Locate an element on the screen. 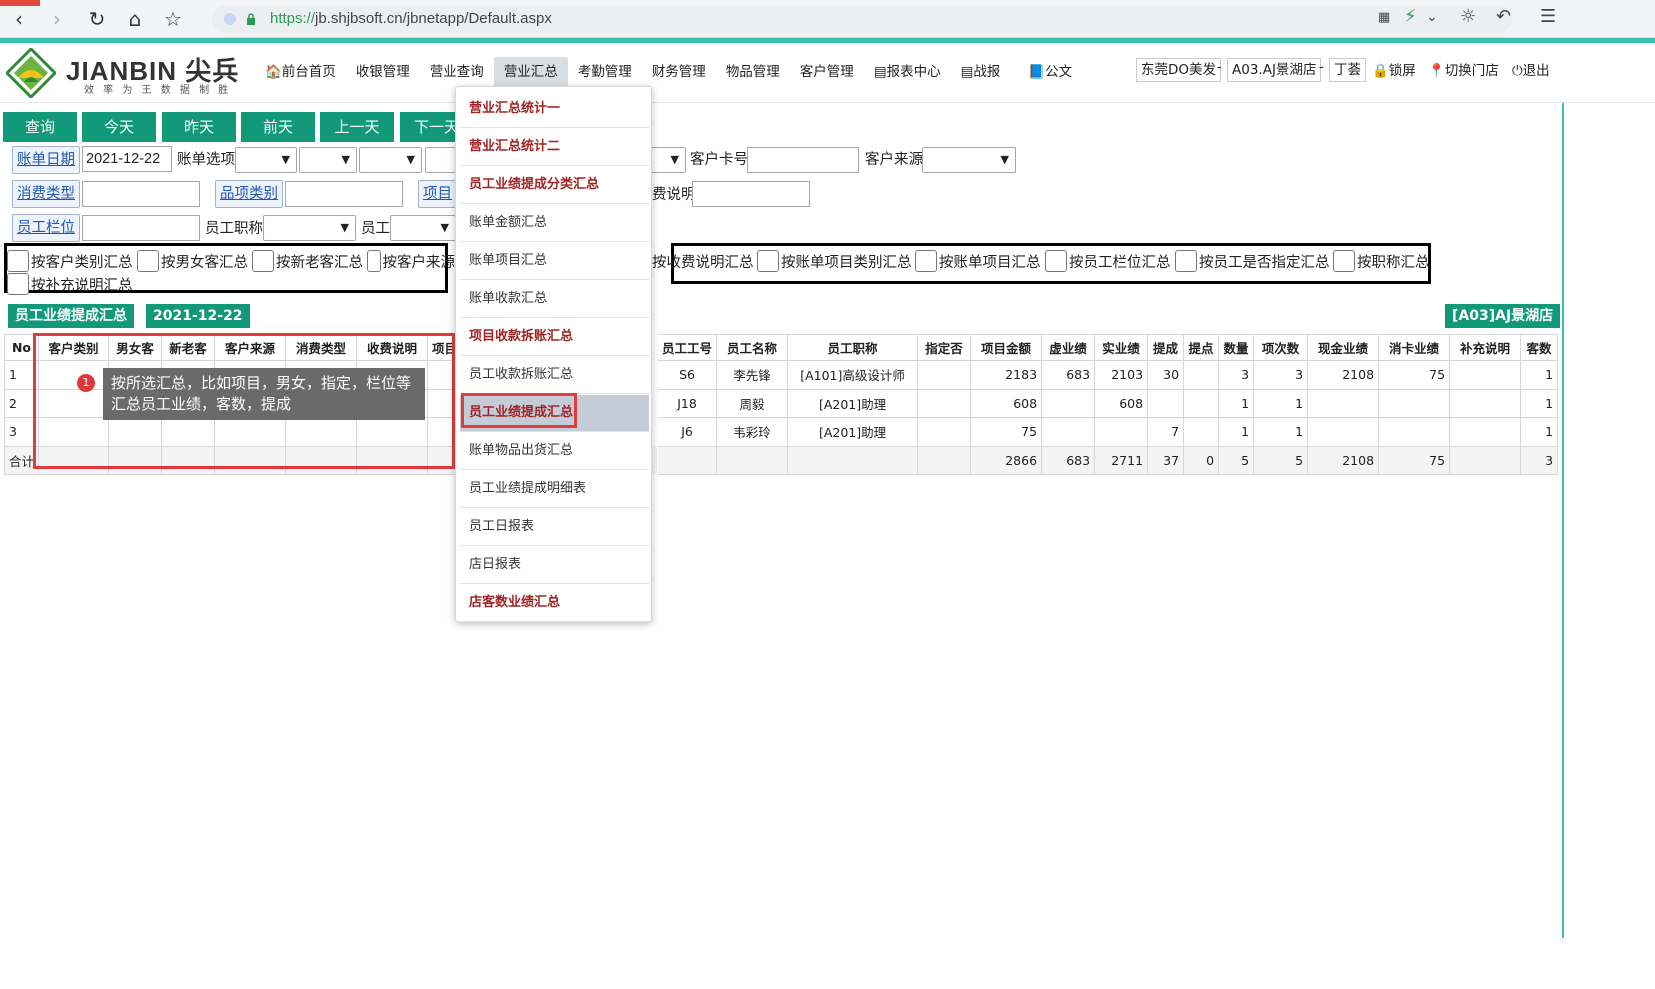 This screenshot has height=989, width=1655. consume-type-link: 消费类型 is located at coordinates (46, 194).